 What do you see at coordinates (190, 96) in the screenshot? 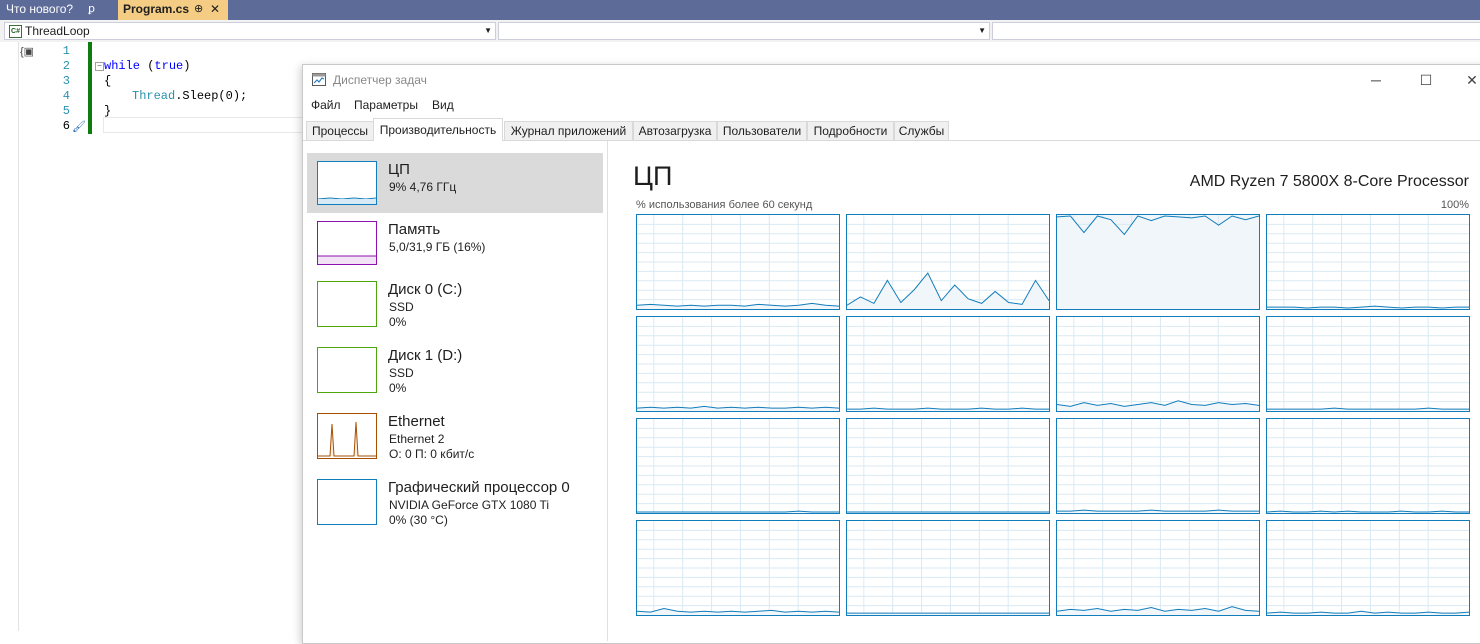
I see `code-line: Thread.Sleep(0);` at bounding box center [190, 96].